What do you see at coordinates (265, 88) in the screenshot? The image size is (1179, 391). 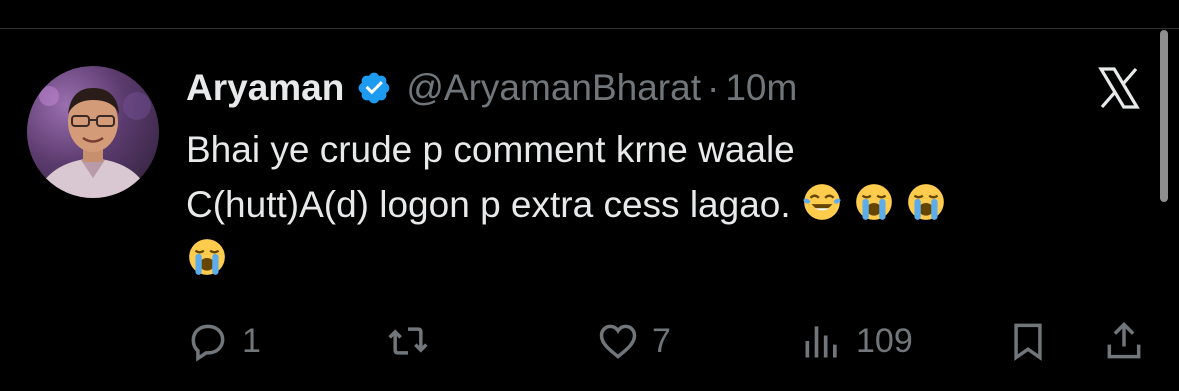 I see `display-name: Aryaman` at bounding box center [265, 88].